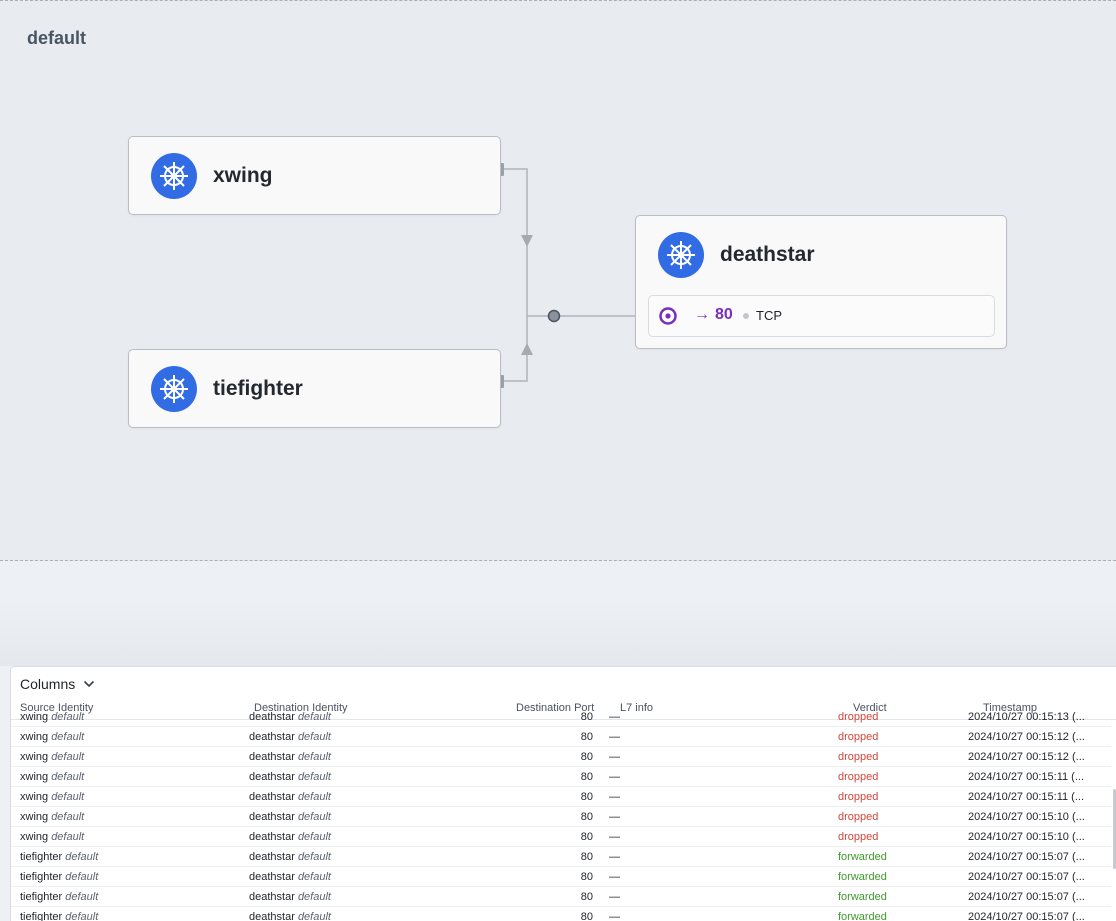  What do you see at coordinates (558, 633) in the screenshot?
I see `panel-shadow` at bounding box center [558, 633].